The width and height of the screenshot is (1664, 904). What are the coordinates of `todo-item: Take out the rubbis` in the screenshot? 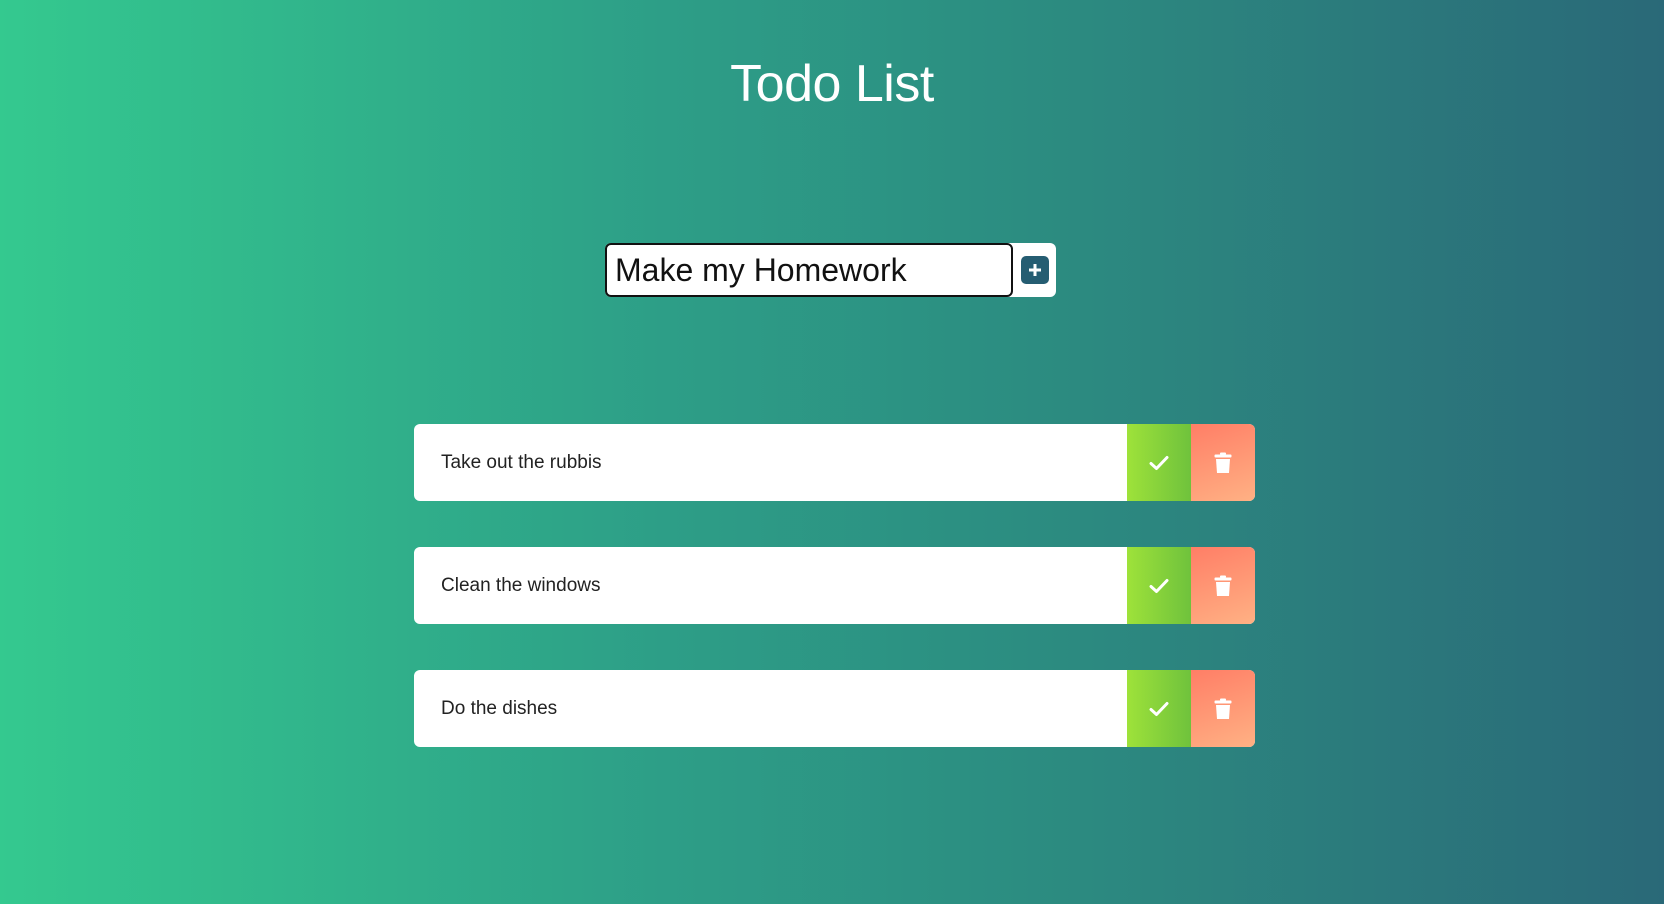 It's located at (834, 462).